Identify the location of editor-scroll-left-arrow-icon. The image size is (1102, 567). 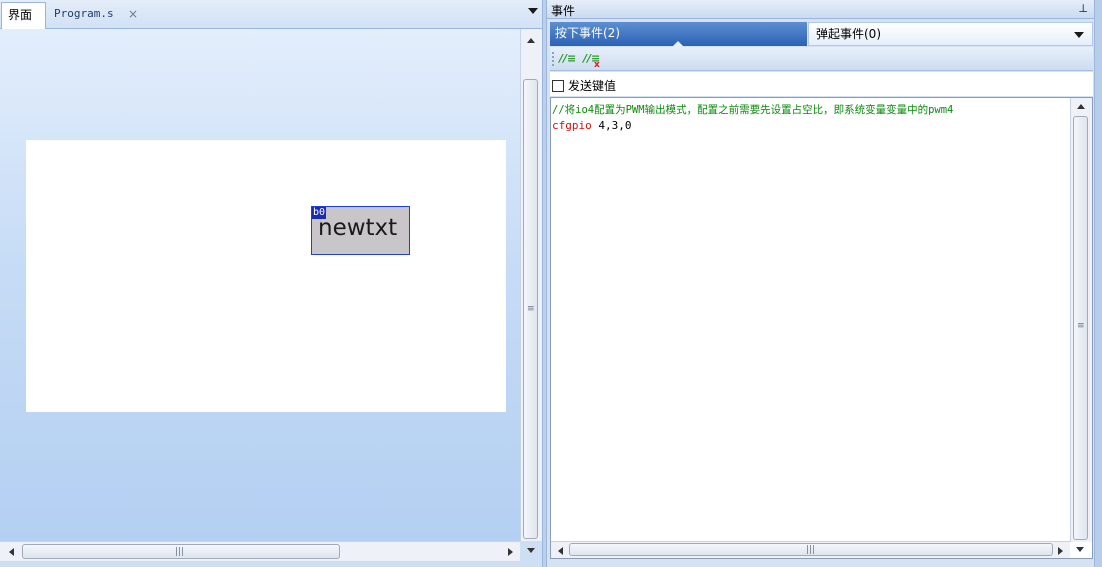
(560, 551).